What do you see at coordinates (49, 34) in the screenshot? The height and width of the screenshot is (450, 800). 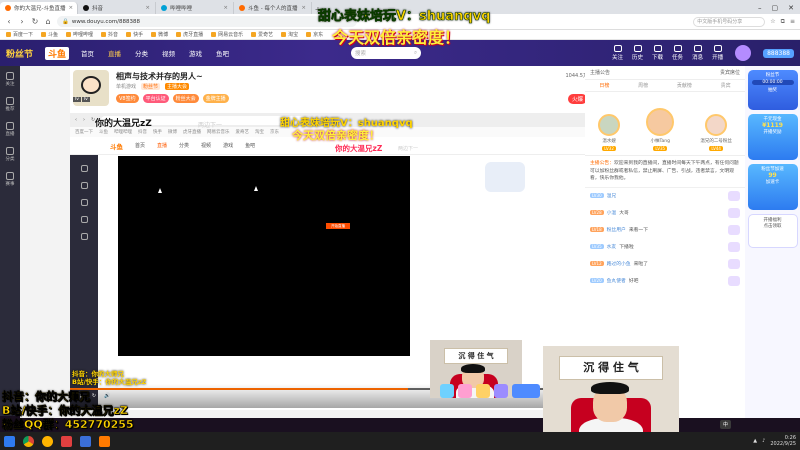 I see `bookmark-item: 斗鱼` at bounding box center [49, 34].